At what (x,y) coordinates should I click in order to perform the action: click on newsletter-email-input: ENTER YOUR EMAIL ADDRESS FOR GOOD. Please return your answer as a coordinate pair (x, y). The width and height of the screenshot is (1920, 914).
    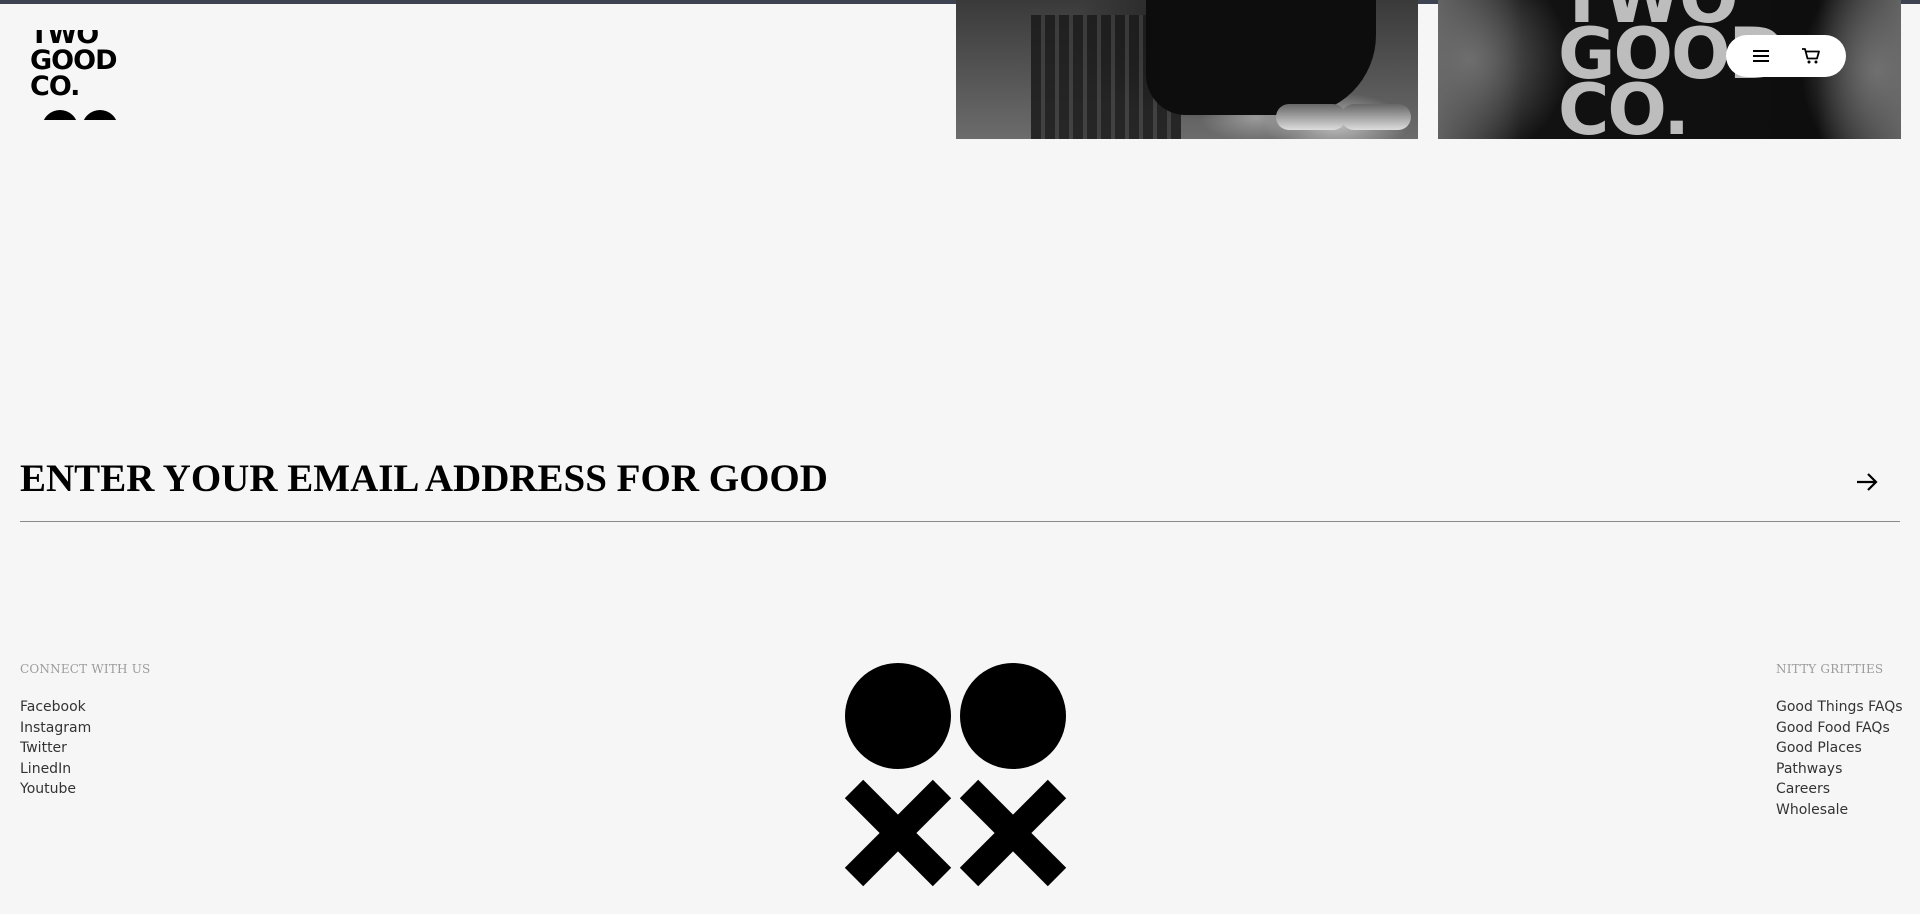
    Looking at the image, I should click on (424, 478).